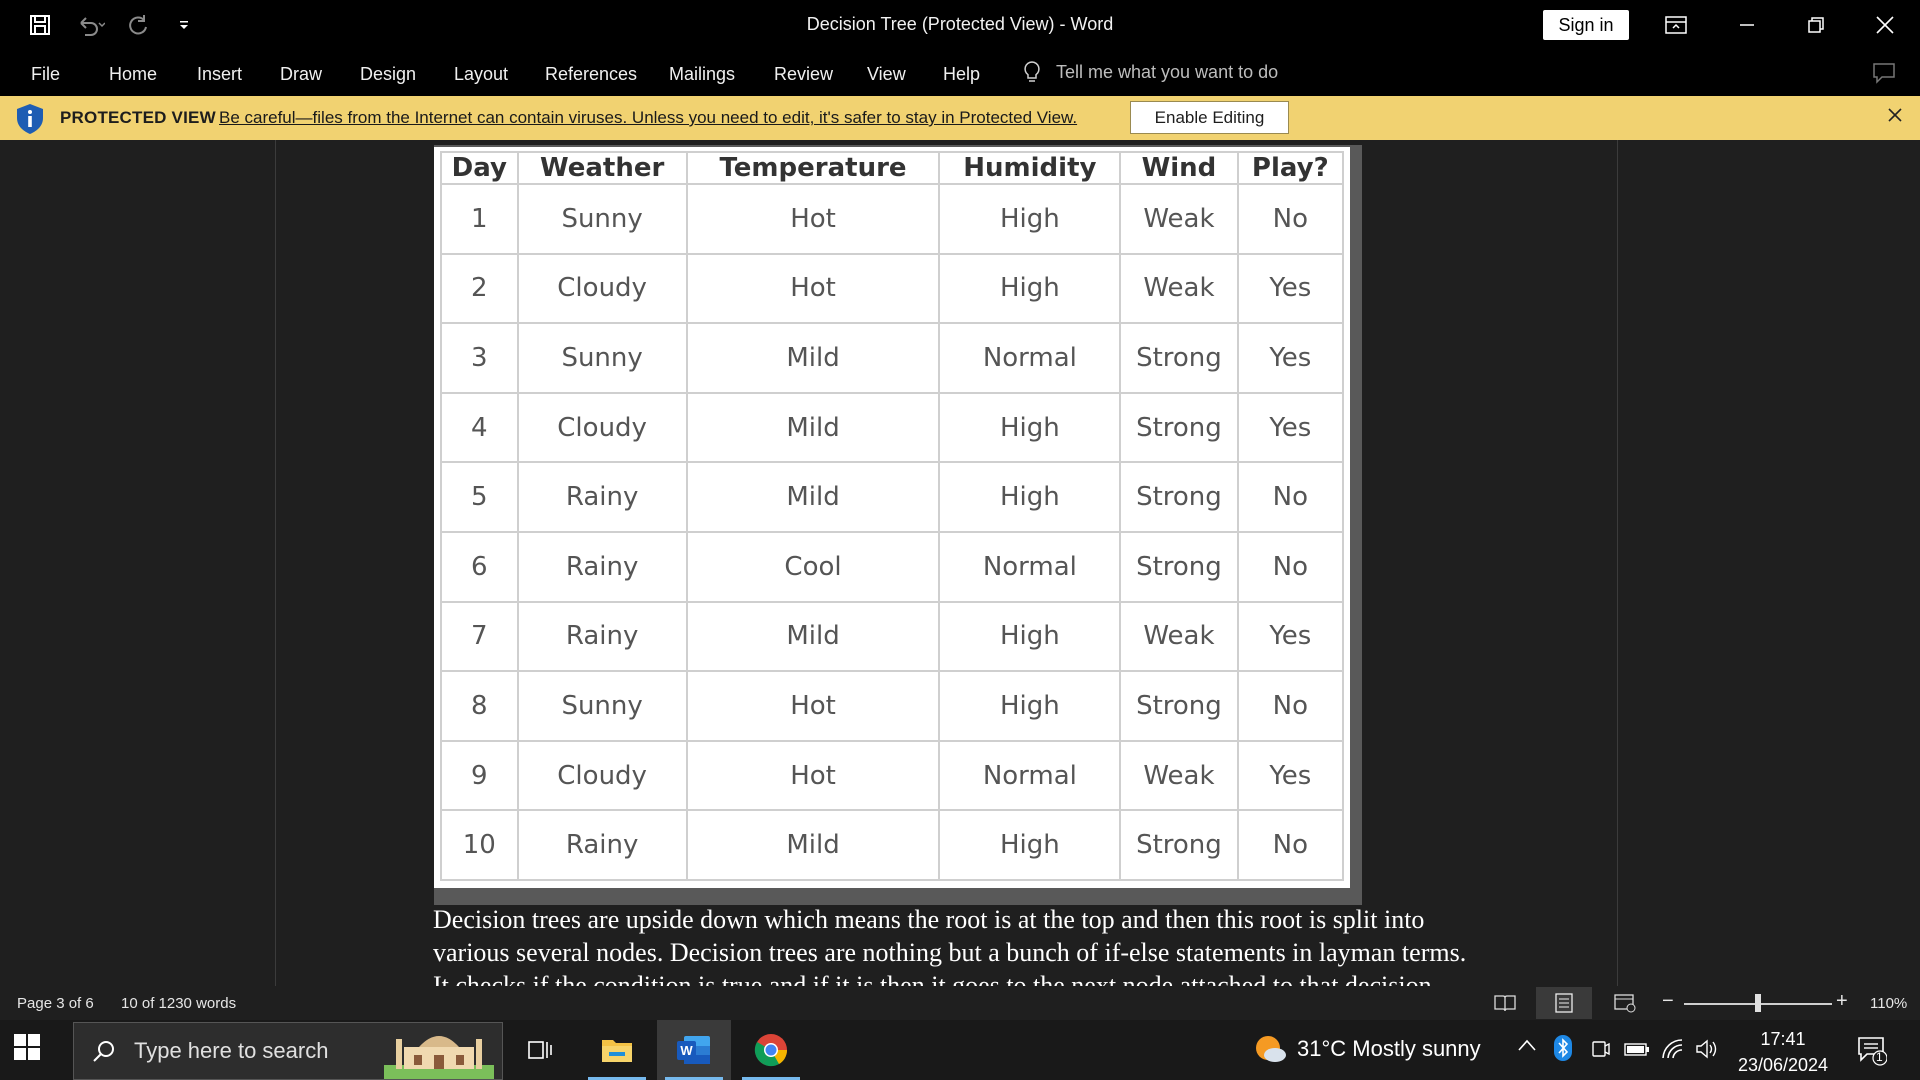 This screenshot has width=1920, height=1080. What do you see at coordinates (27, 1049) in the screenshot?
I see `windows-start-icon` at bounding box center [27, 1049].